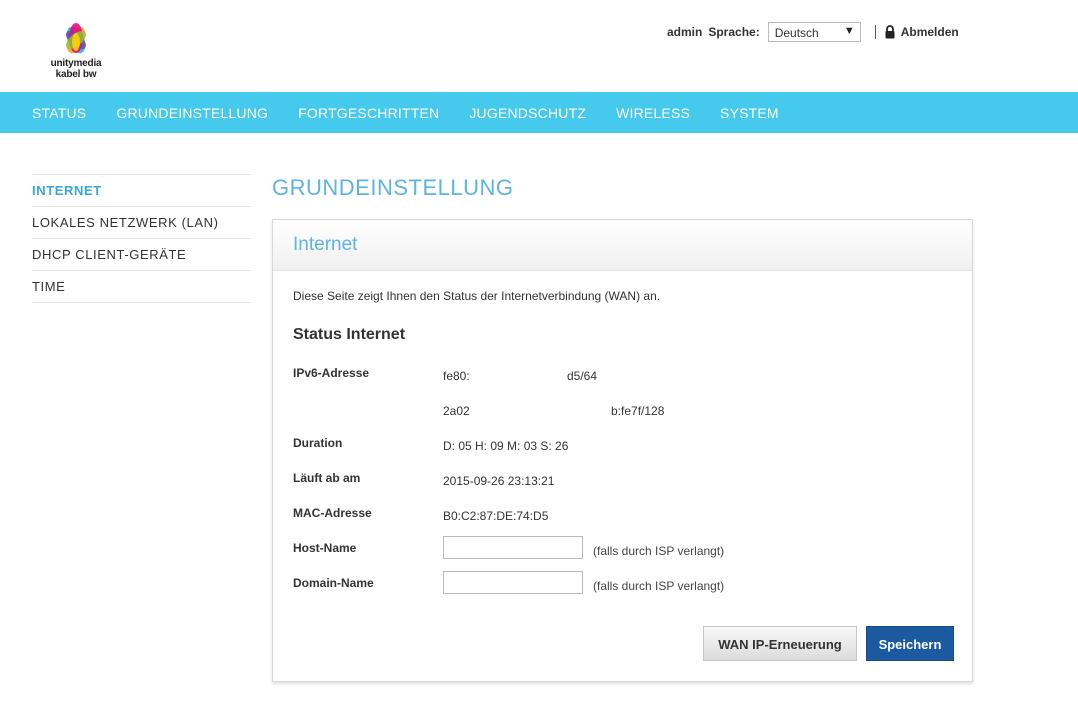  I want to click on expires-value: 2015-09-26 23:13:21, so click(499, 481).